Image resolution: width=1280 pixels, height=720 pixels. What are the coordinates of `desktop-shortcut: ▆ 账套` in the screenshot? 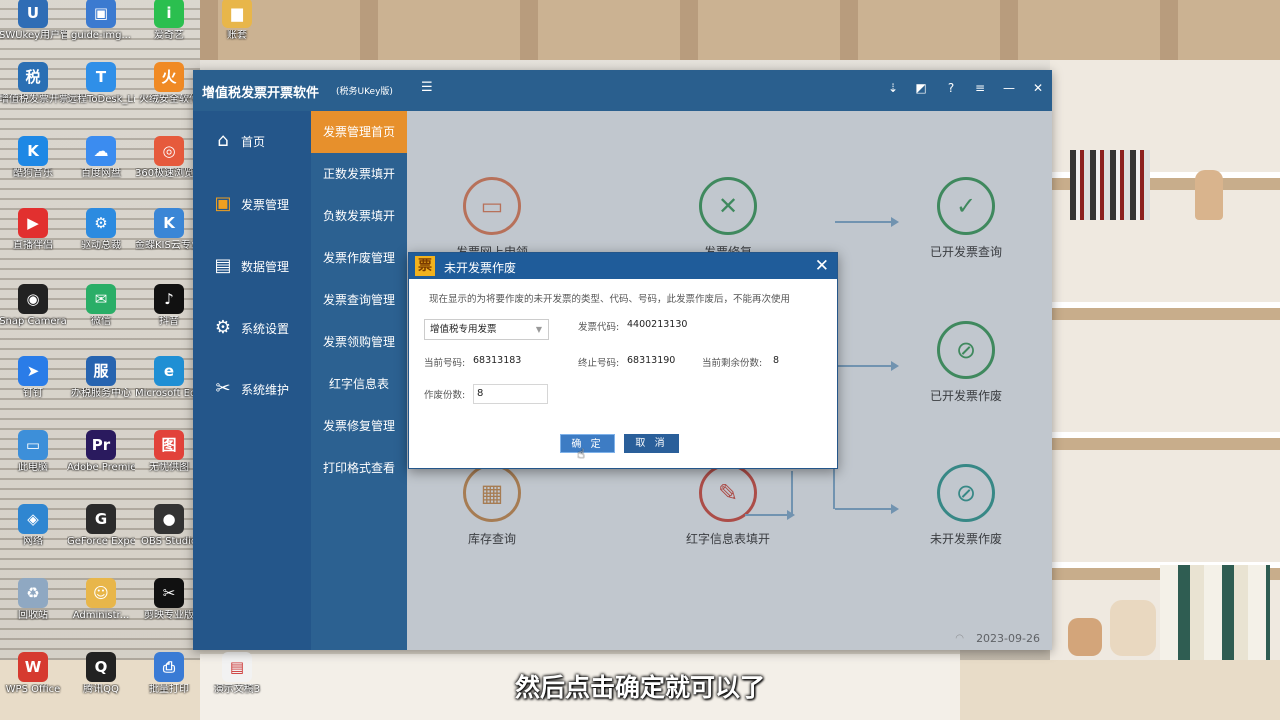 It's located at (237, 21).